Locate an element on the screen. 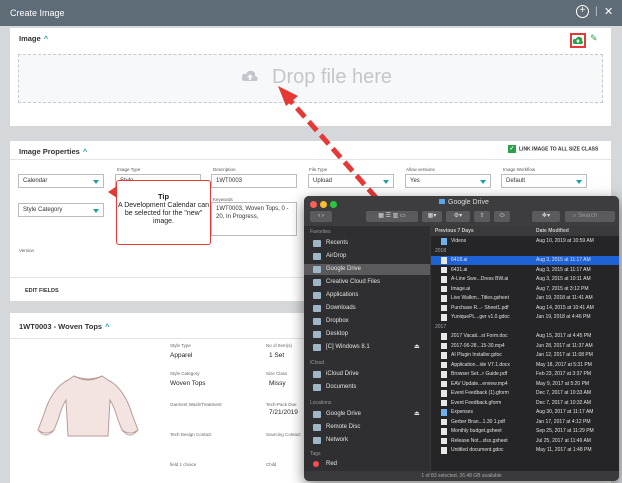 The height and width of the screenshot is (483, 622). file-date-modified: Aug 14, 2015 at 10:41 AM is located at coordinates (565, 307).